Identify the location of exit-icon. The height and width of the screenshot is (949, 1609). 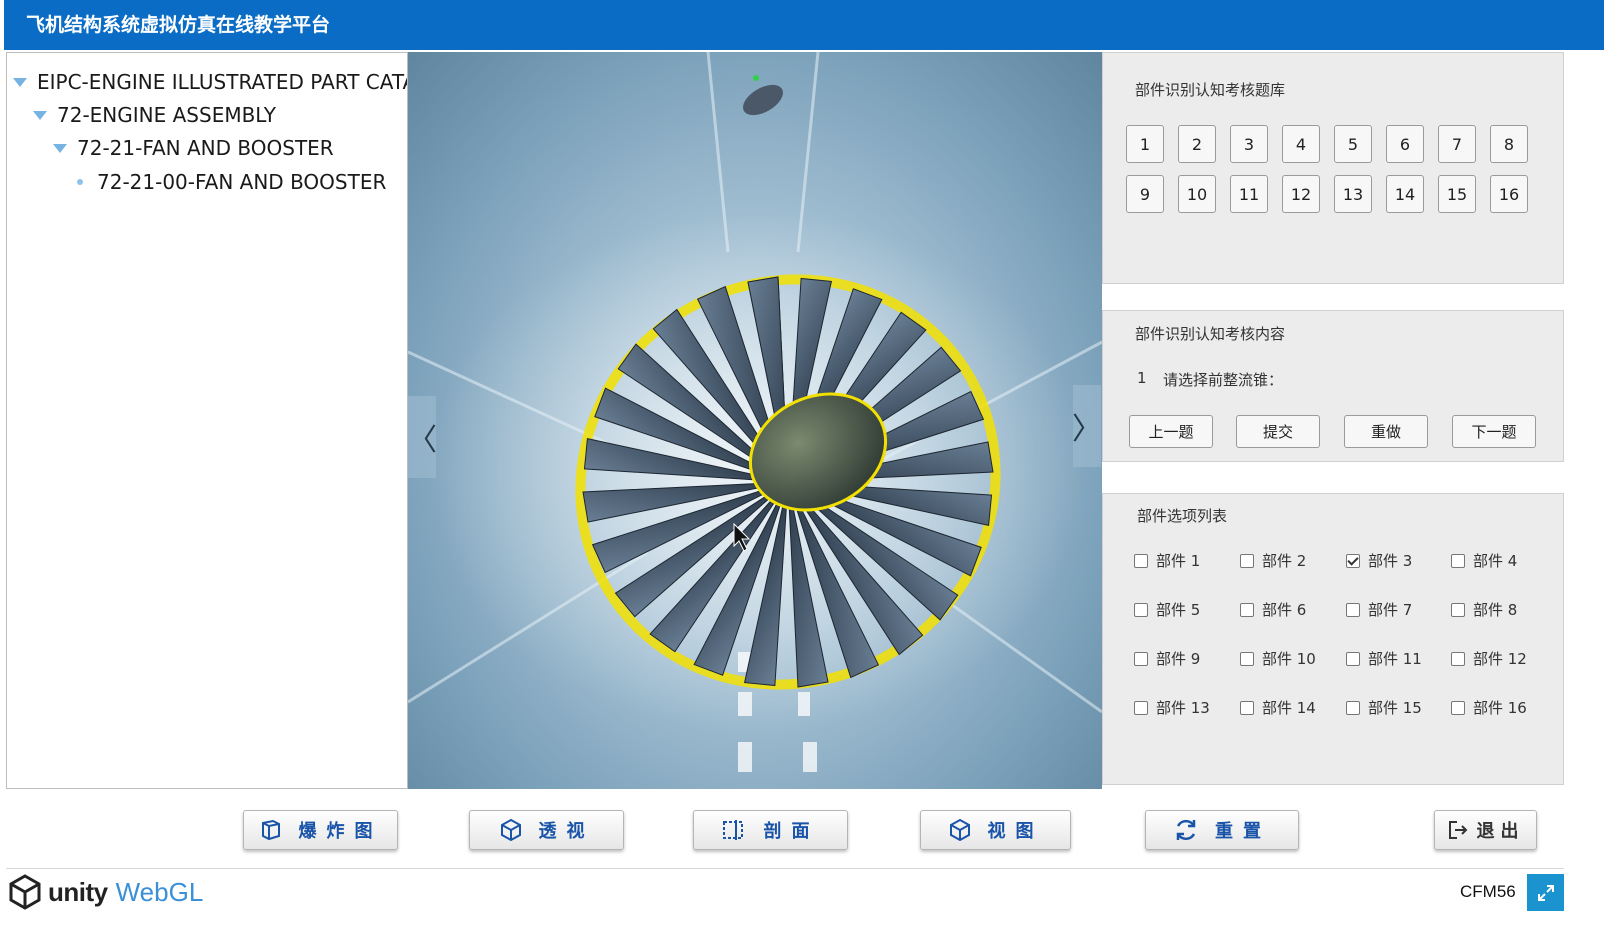
(1457, 830).